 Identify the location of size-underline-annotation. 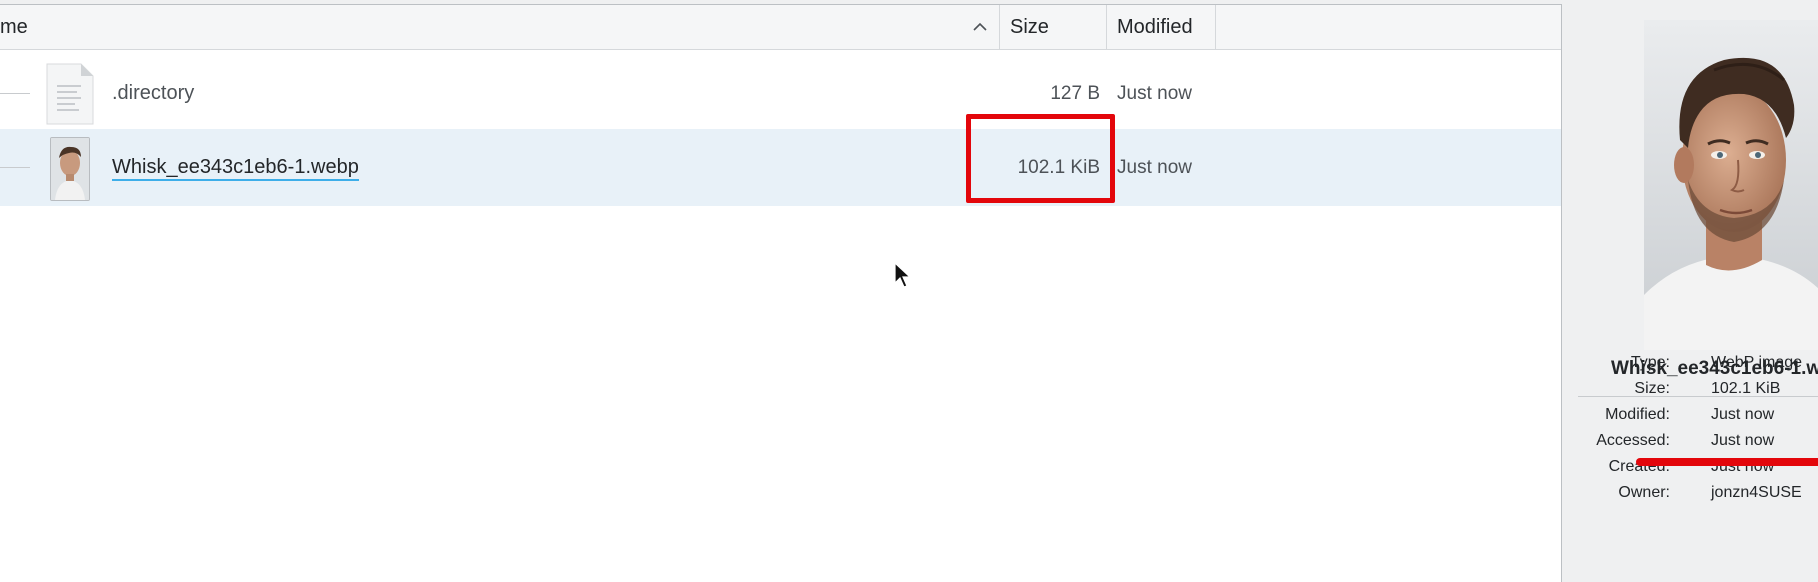
(1727, 462).